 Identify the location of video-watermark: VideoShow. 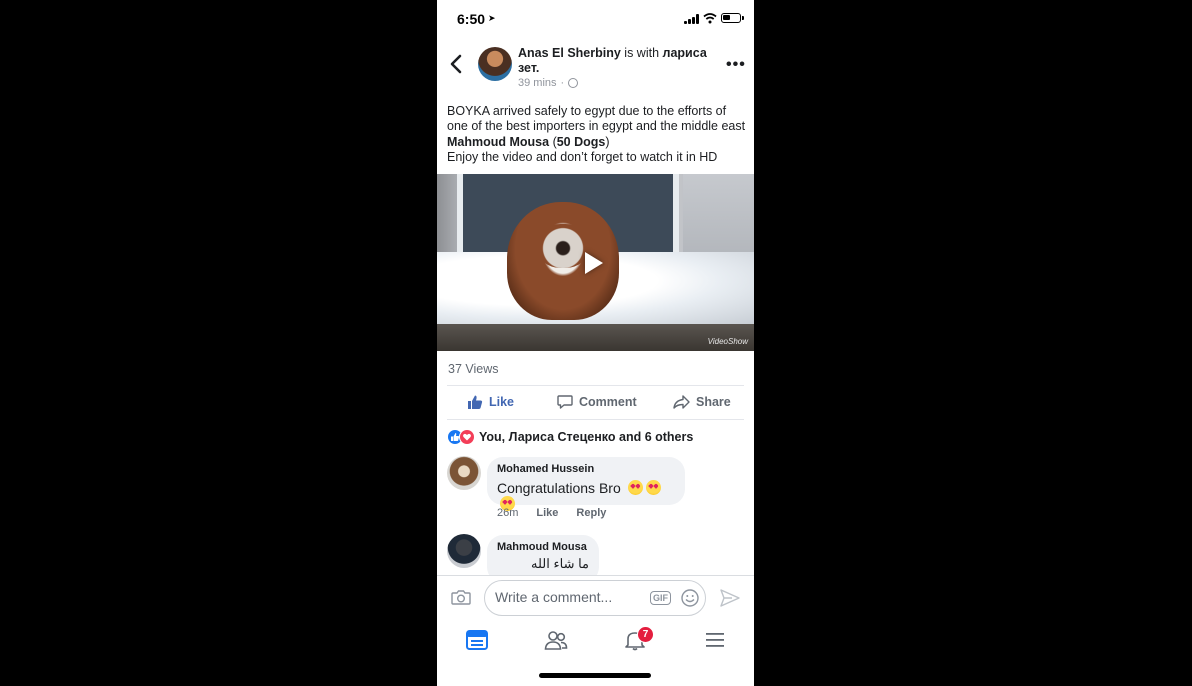
(727, 341).